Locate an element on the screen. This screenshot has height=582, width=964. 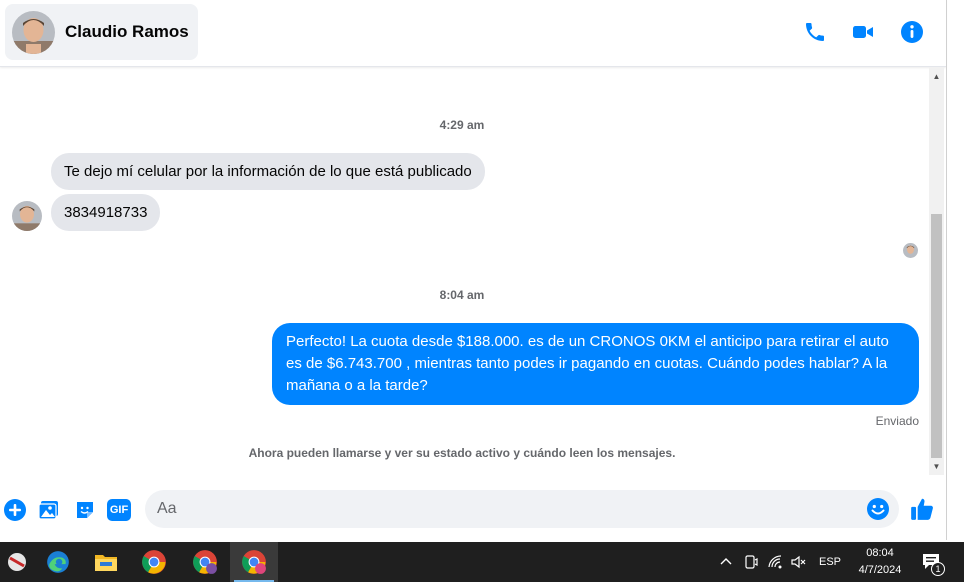
info-icon is located at coordinates (912, 32).